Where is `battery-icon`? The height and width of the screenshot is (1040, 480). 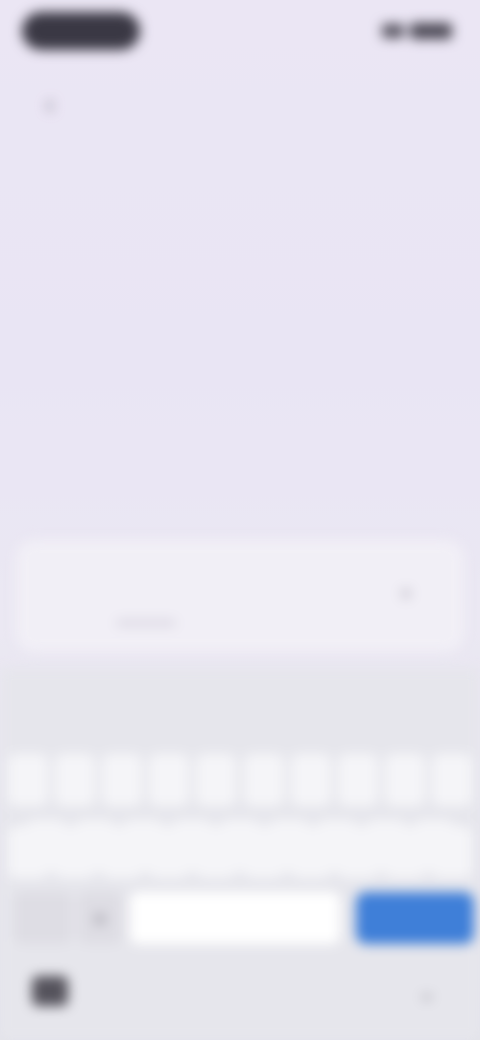
battery-icon is located at coordinates (431, 31).